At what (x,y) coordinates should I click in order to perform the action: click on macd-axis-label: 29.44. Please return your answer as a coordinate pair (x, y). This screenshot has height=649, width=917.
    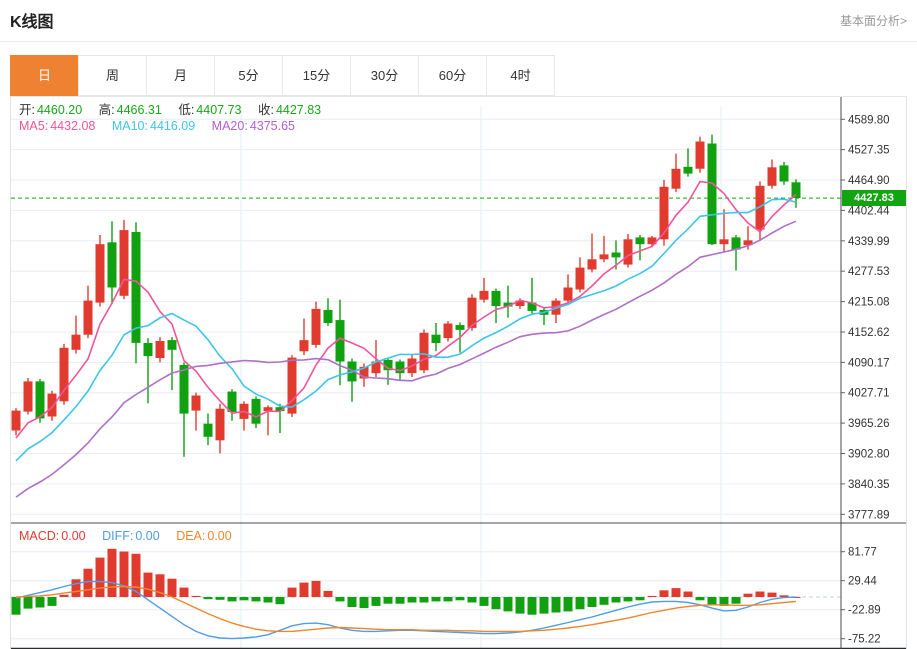
    Looking at the image, I should click on (862, 582).